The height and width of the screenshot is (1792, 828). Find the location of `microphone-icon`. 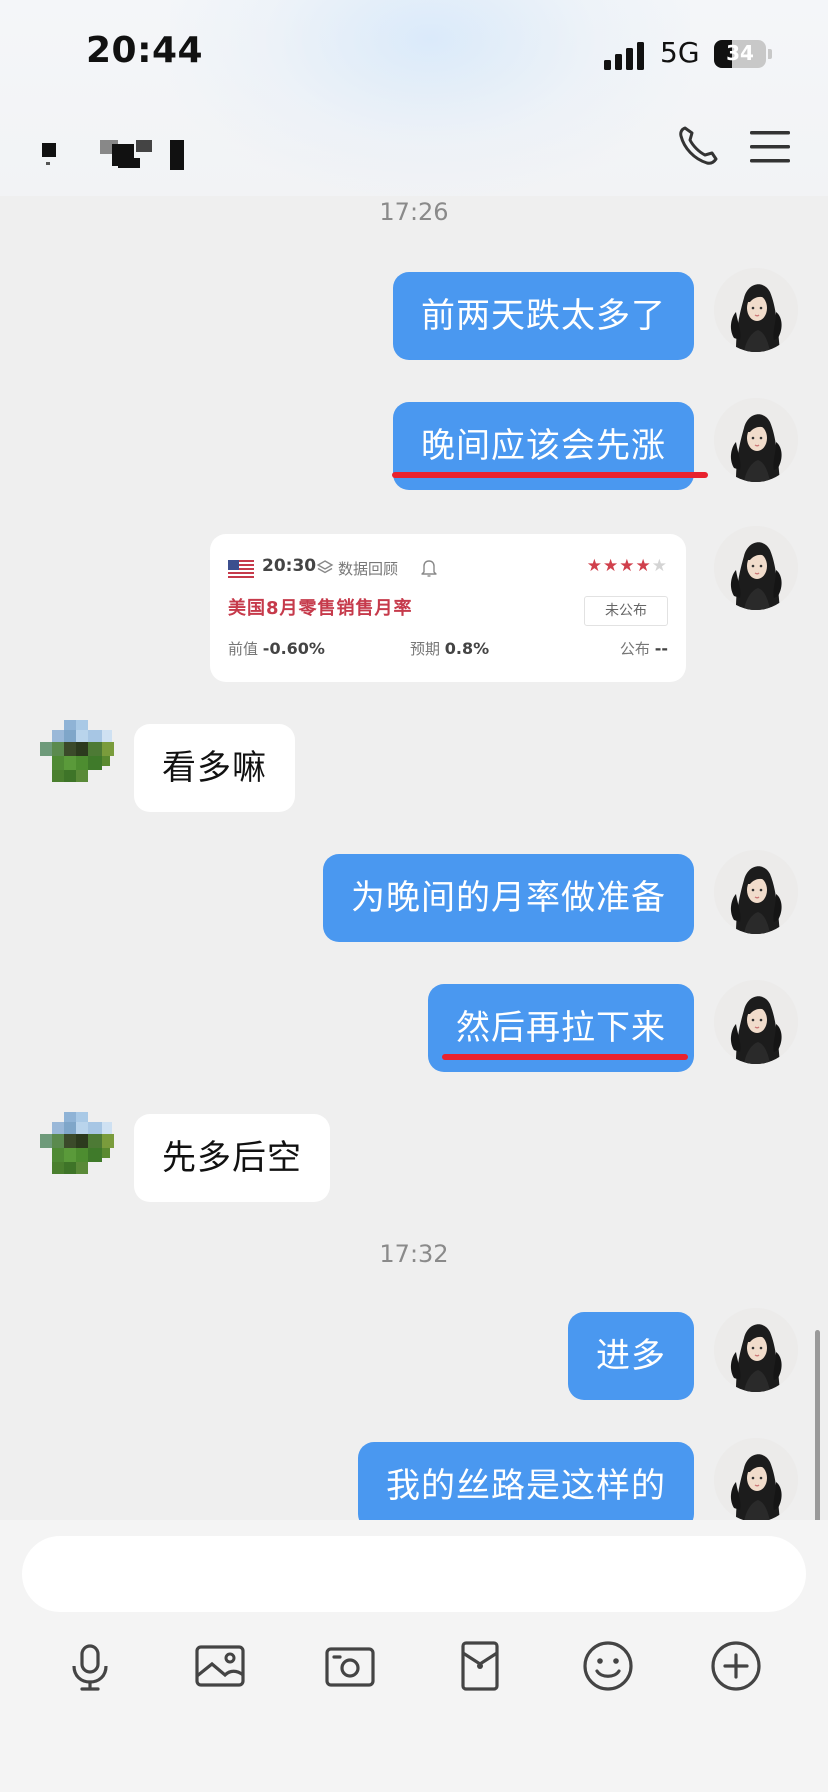

microphone-icon is located at coordinates (90, 1666).